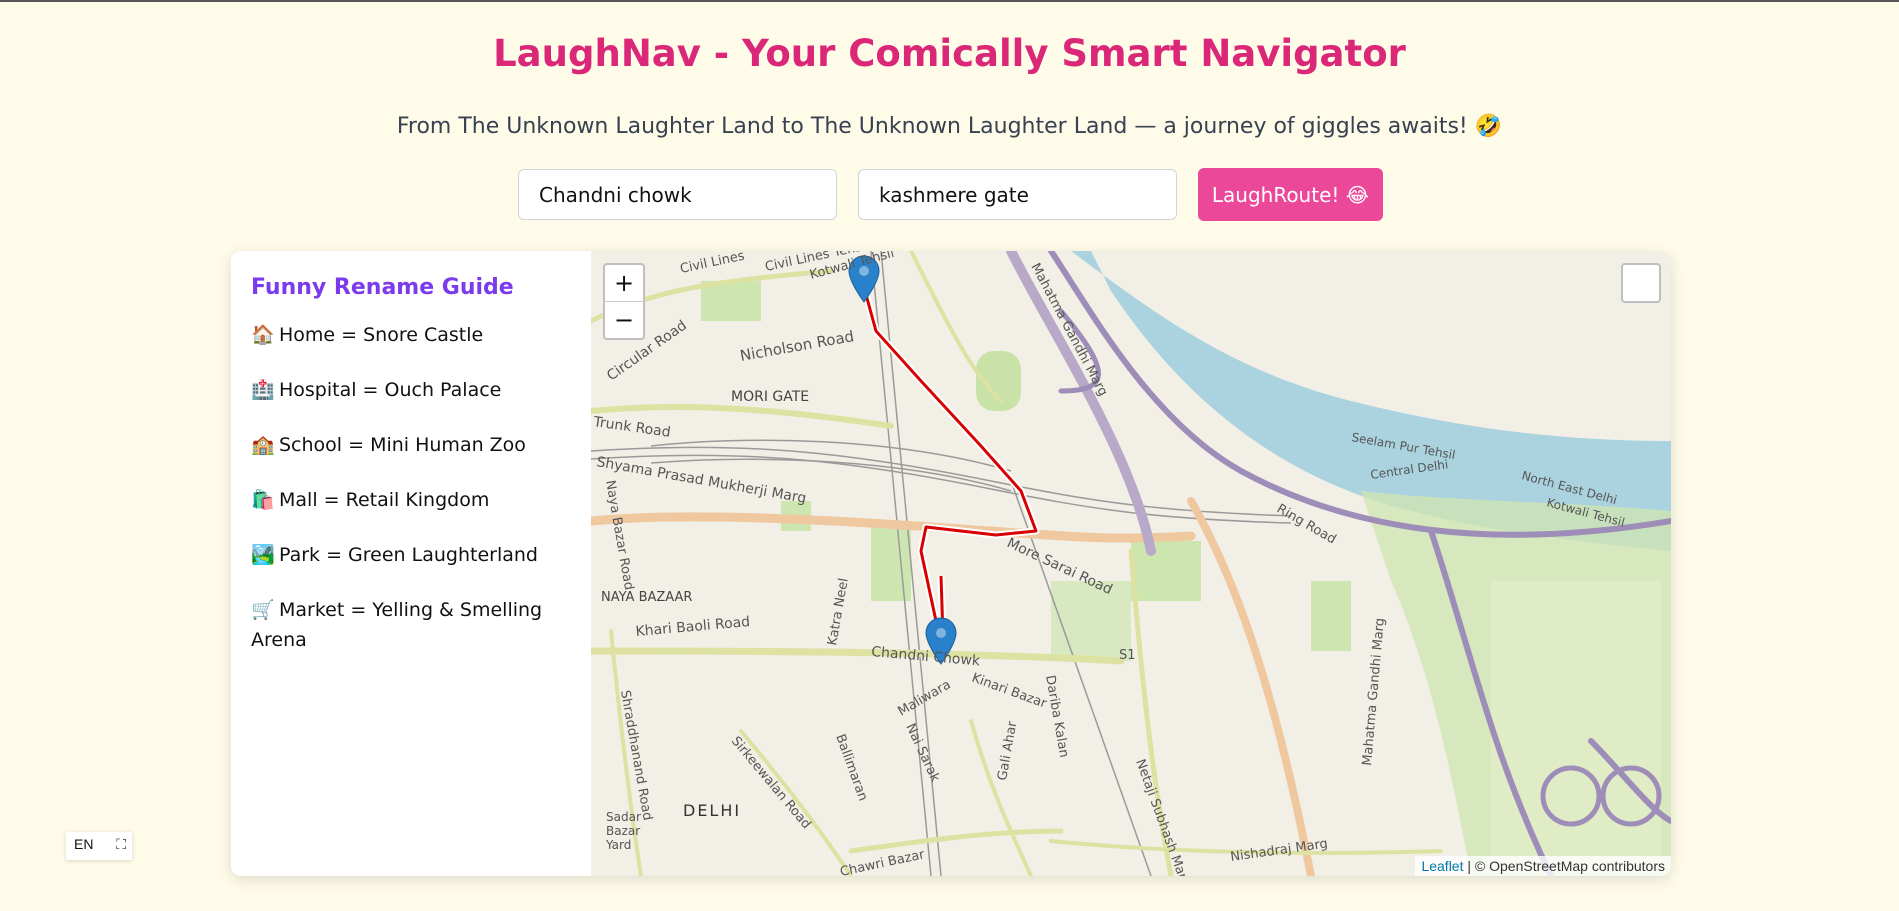 This screenshot has width=1899, height=911. What do you see at coordinates (1374, 691) in the screenshot?
I see `map-label: Mahatma Gandhi Marg` at bounding box center [1374, 691].